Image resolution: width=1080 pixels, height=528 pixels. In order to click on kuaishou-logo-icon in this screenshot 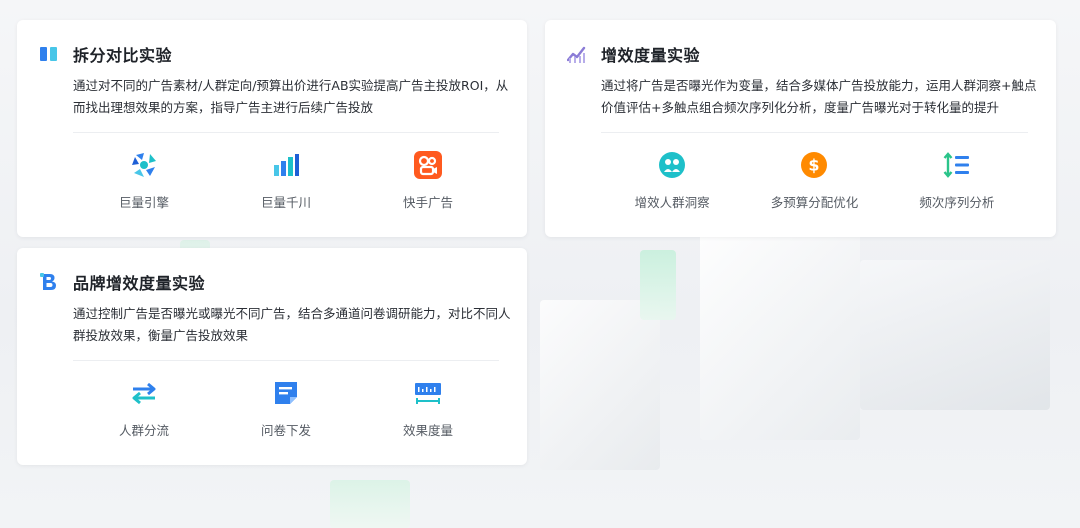, I will do `click(428, 165)`.